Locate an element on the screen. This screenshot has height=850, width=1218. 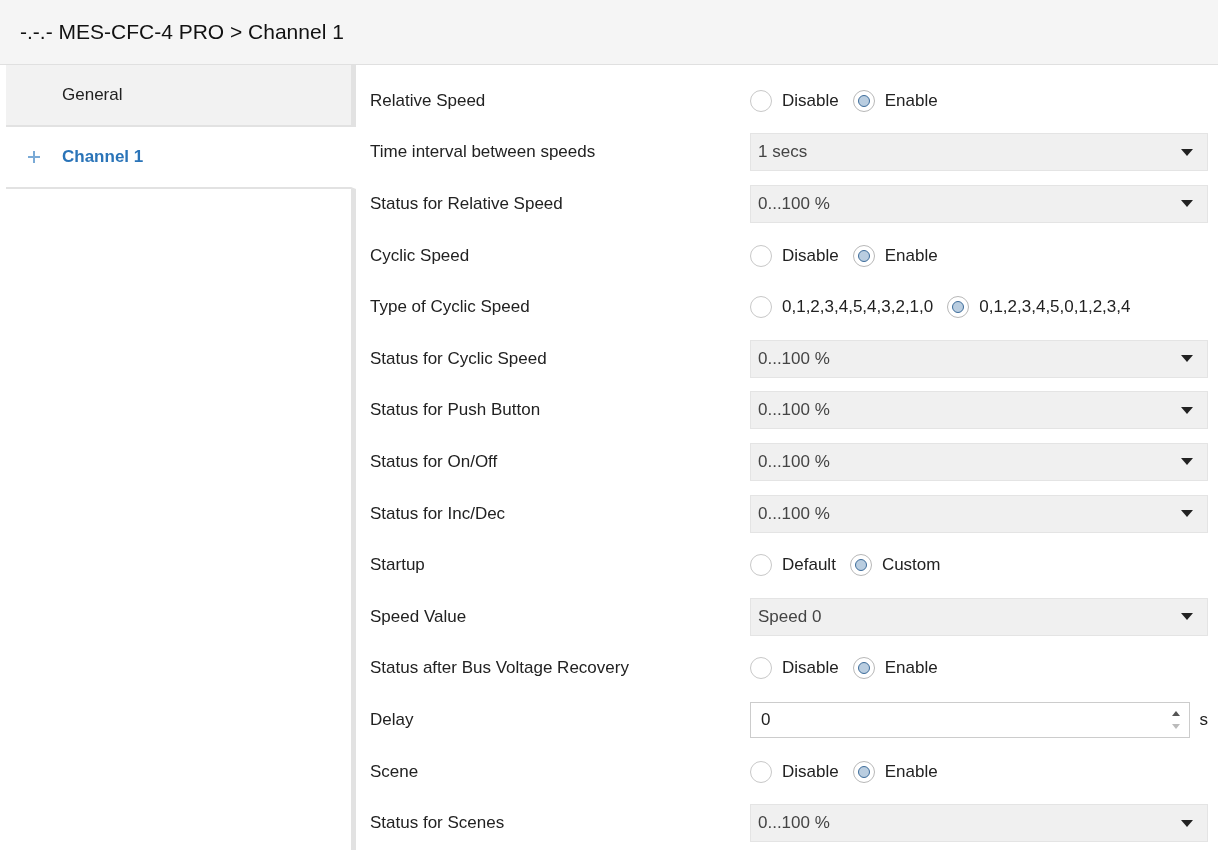
parameter-label: Status for On/Off is located at coordinates (434, 461).